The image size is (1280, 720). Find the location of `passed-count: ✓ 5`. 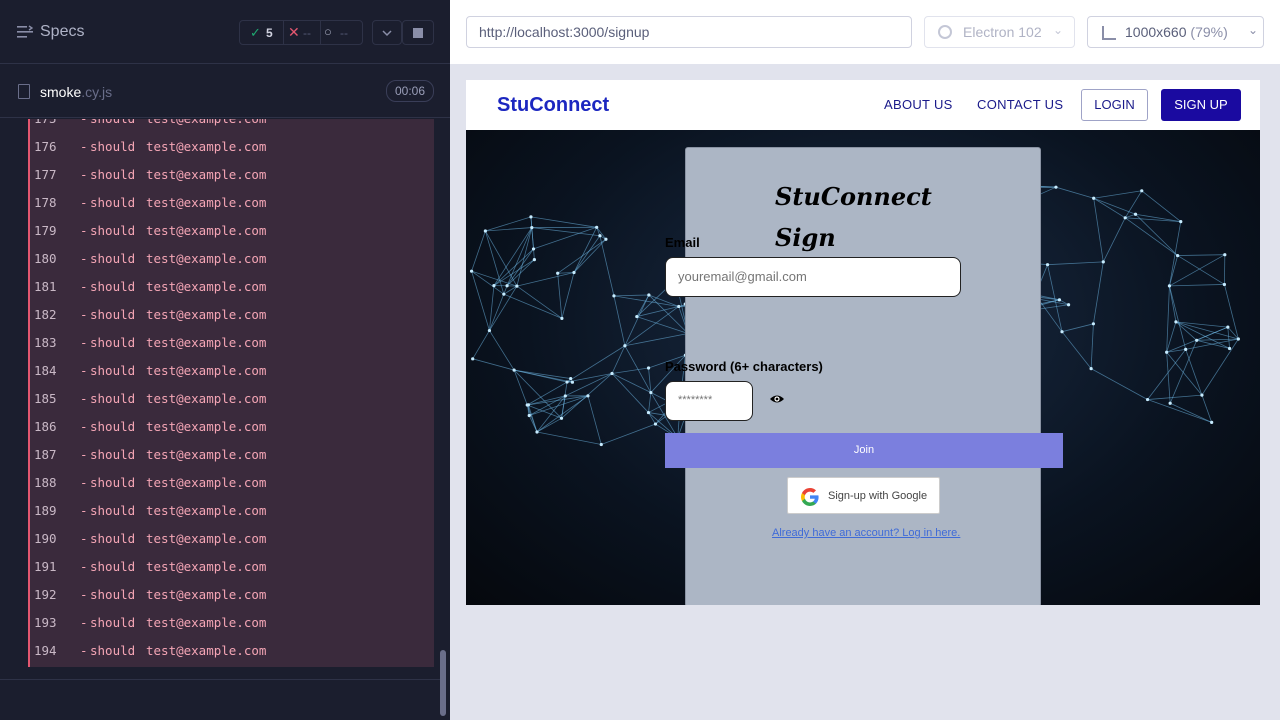

passed-count: ✓ 5 is located at coordinates (262, 32).